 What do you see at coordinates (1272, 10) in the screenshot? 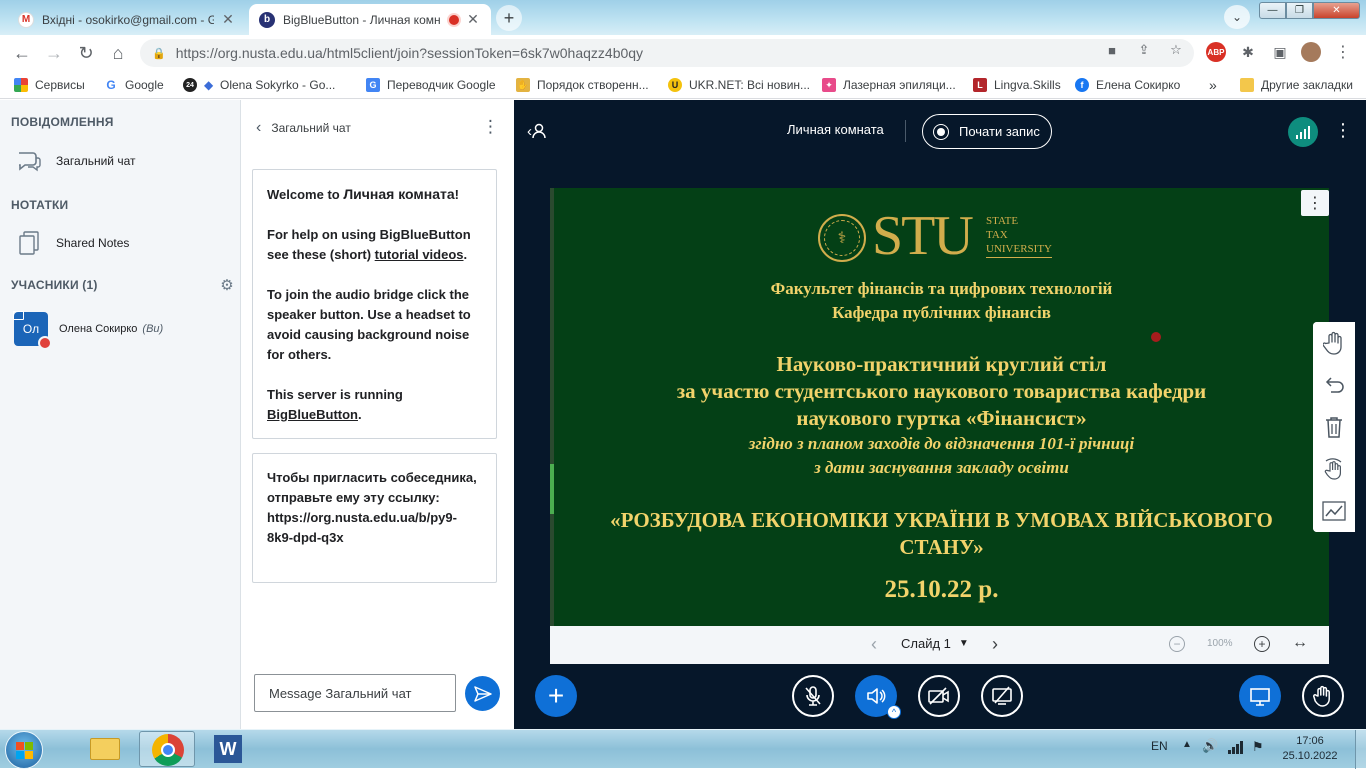
I see `minimize-button: —` at bounding box center [1272, 10].